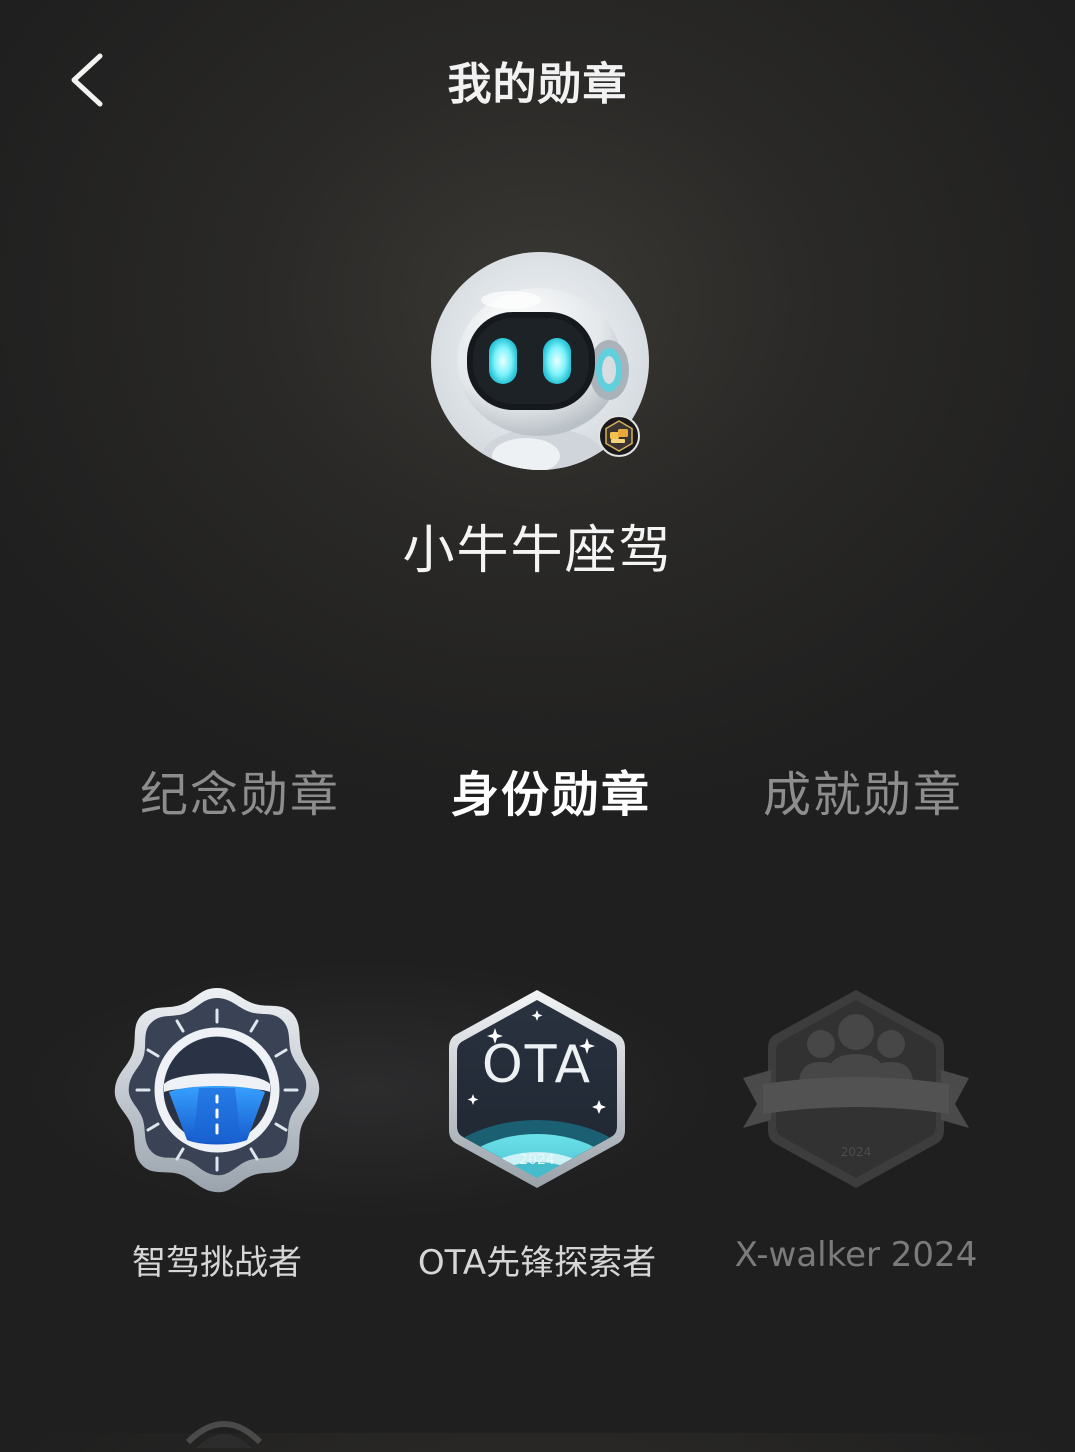  I want to click on ota-badge-icon: OTA 2024, so click(537, 1090).